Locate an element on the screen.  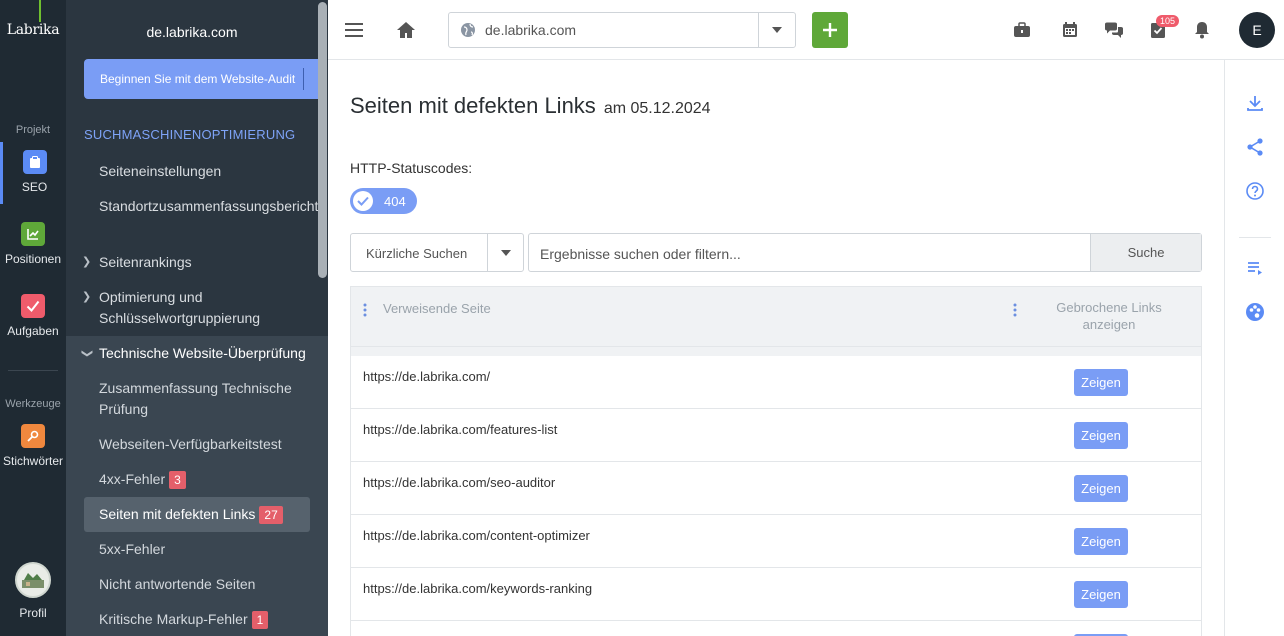
page-url: https://de.labrika.com/ is located at coordinates (426, 376).